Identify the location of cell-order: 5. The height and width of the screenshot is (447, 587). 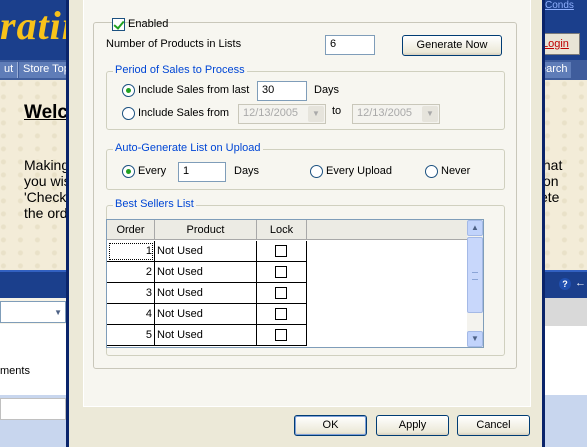
(131, 335).